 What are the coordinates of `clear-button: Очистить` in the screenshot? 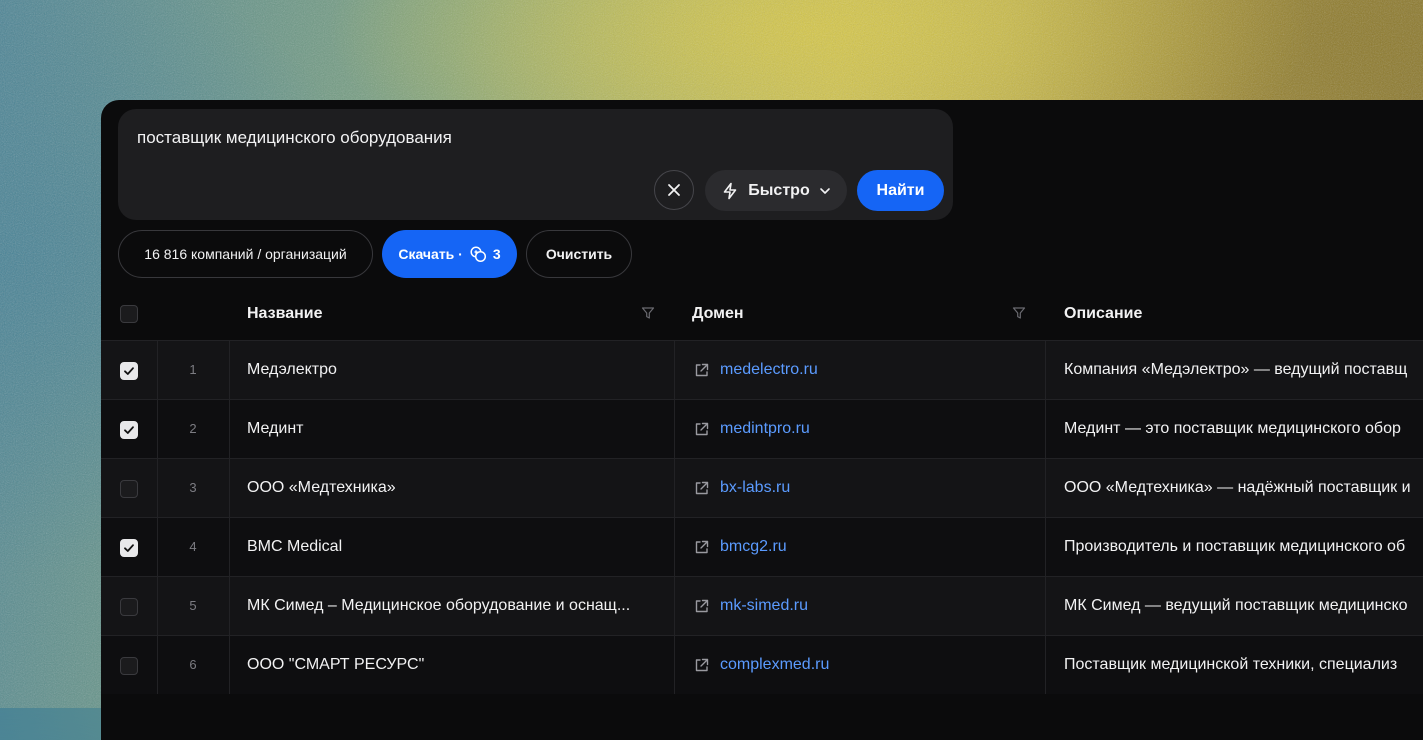 It's located at (579, 254).